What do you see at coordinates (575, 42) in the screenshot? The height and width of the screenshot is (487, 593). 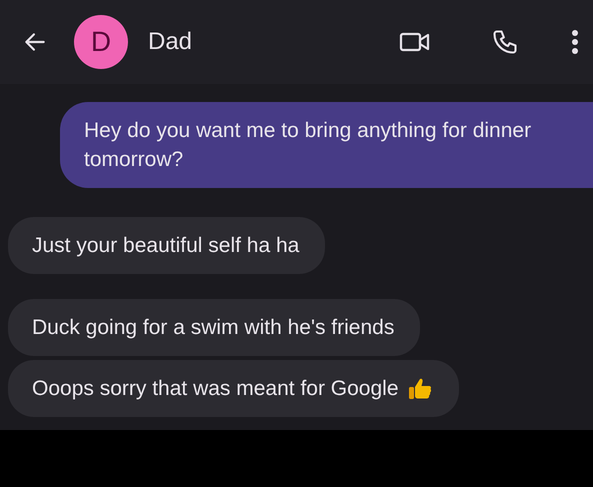 I see `more-options-icon` at bounding box center [575, 42].